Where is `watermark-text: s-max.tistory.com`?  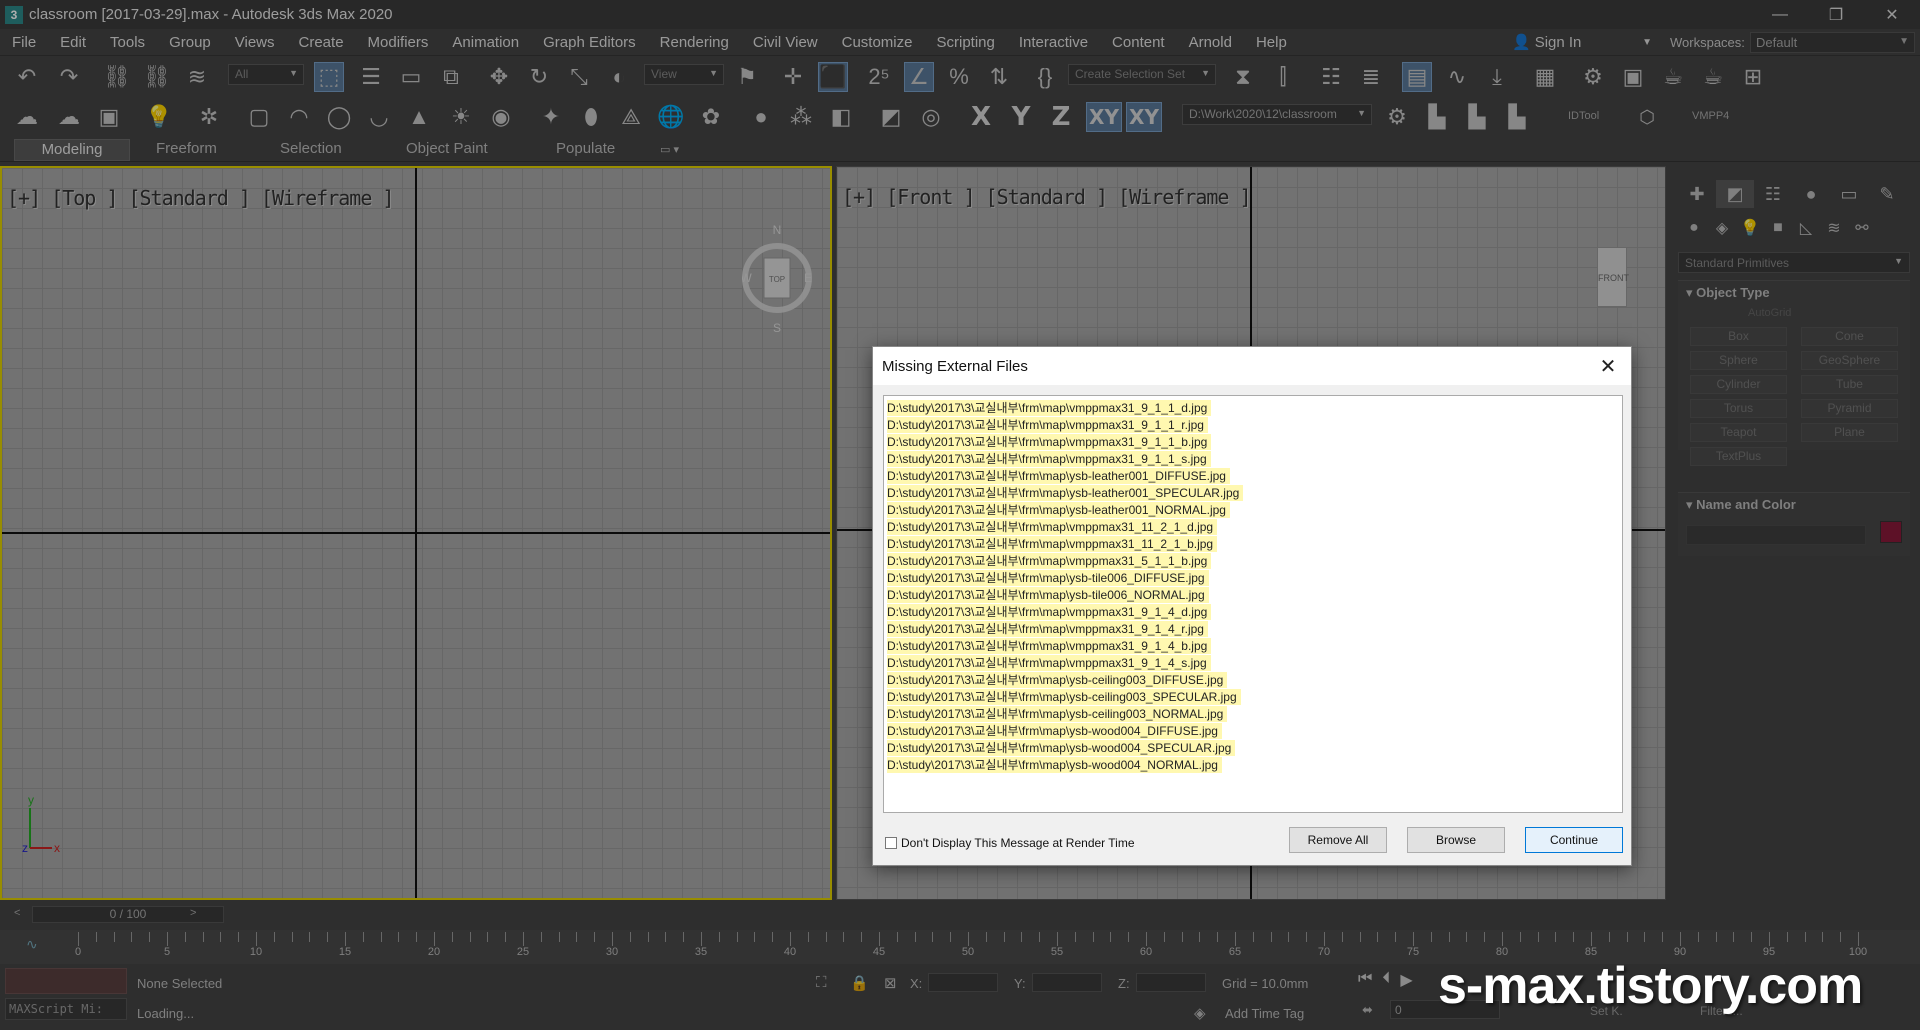 watermark-text: s-max.tistory.com is located at coordinates (1650, 986).